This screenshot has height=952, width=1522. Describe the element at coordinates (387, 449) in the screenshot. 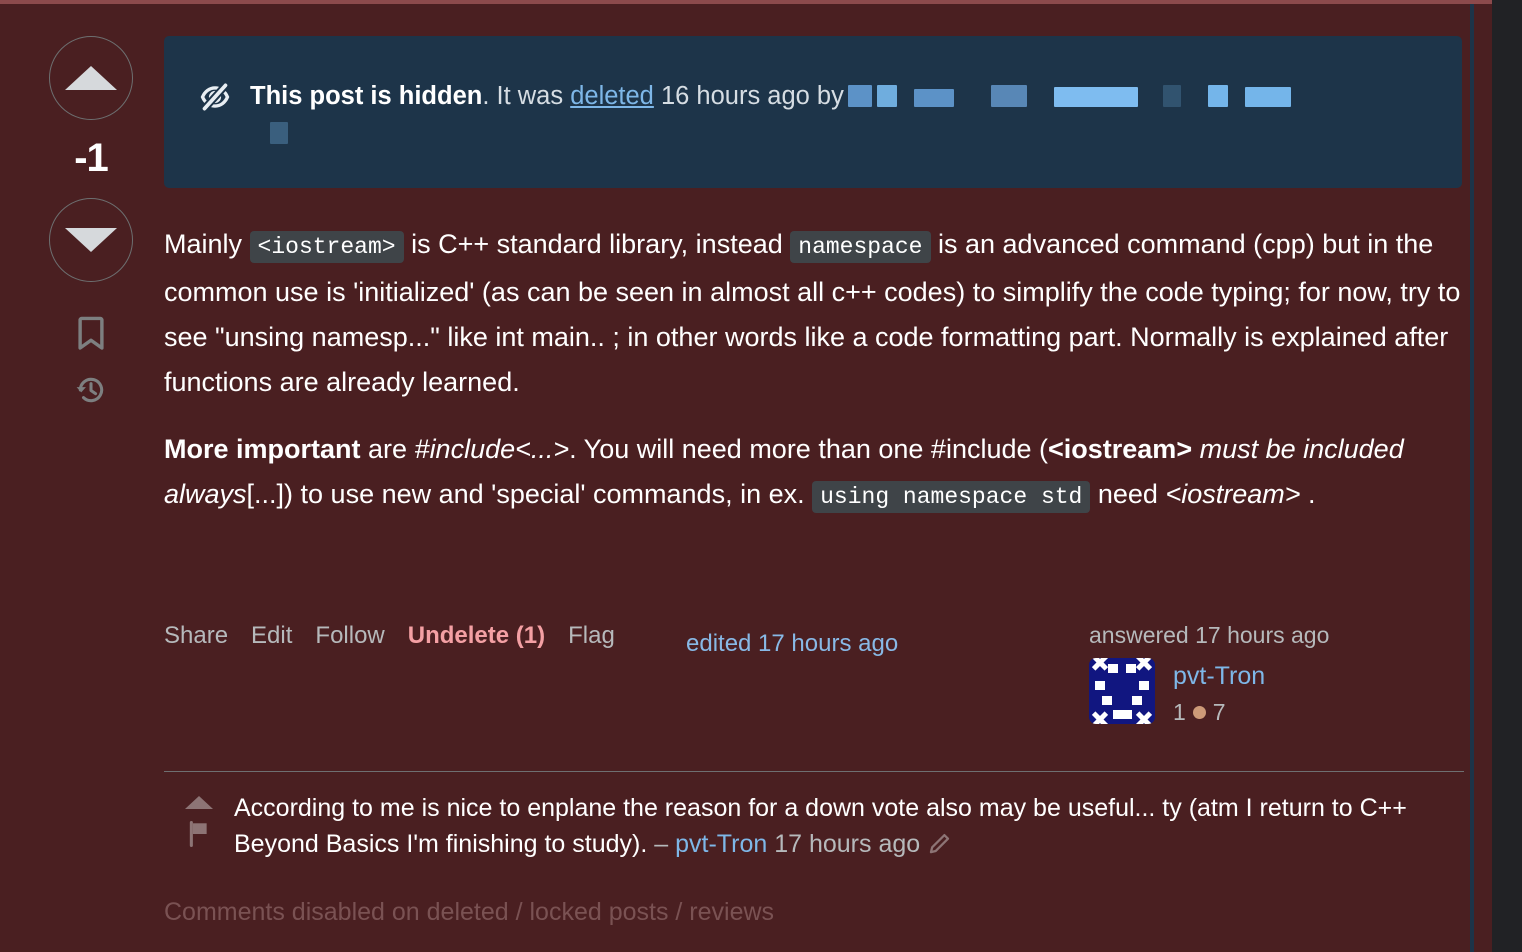

I see `p2-part1: are` at that location.